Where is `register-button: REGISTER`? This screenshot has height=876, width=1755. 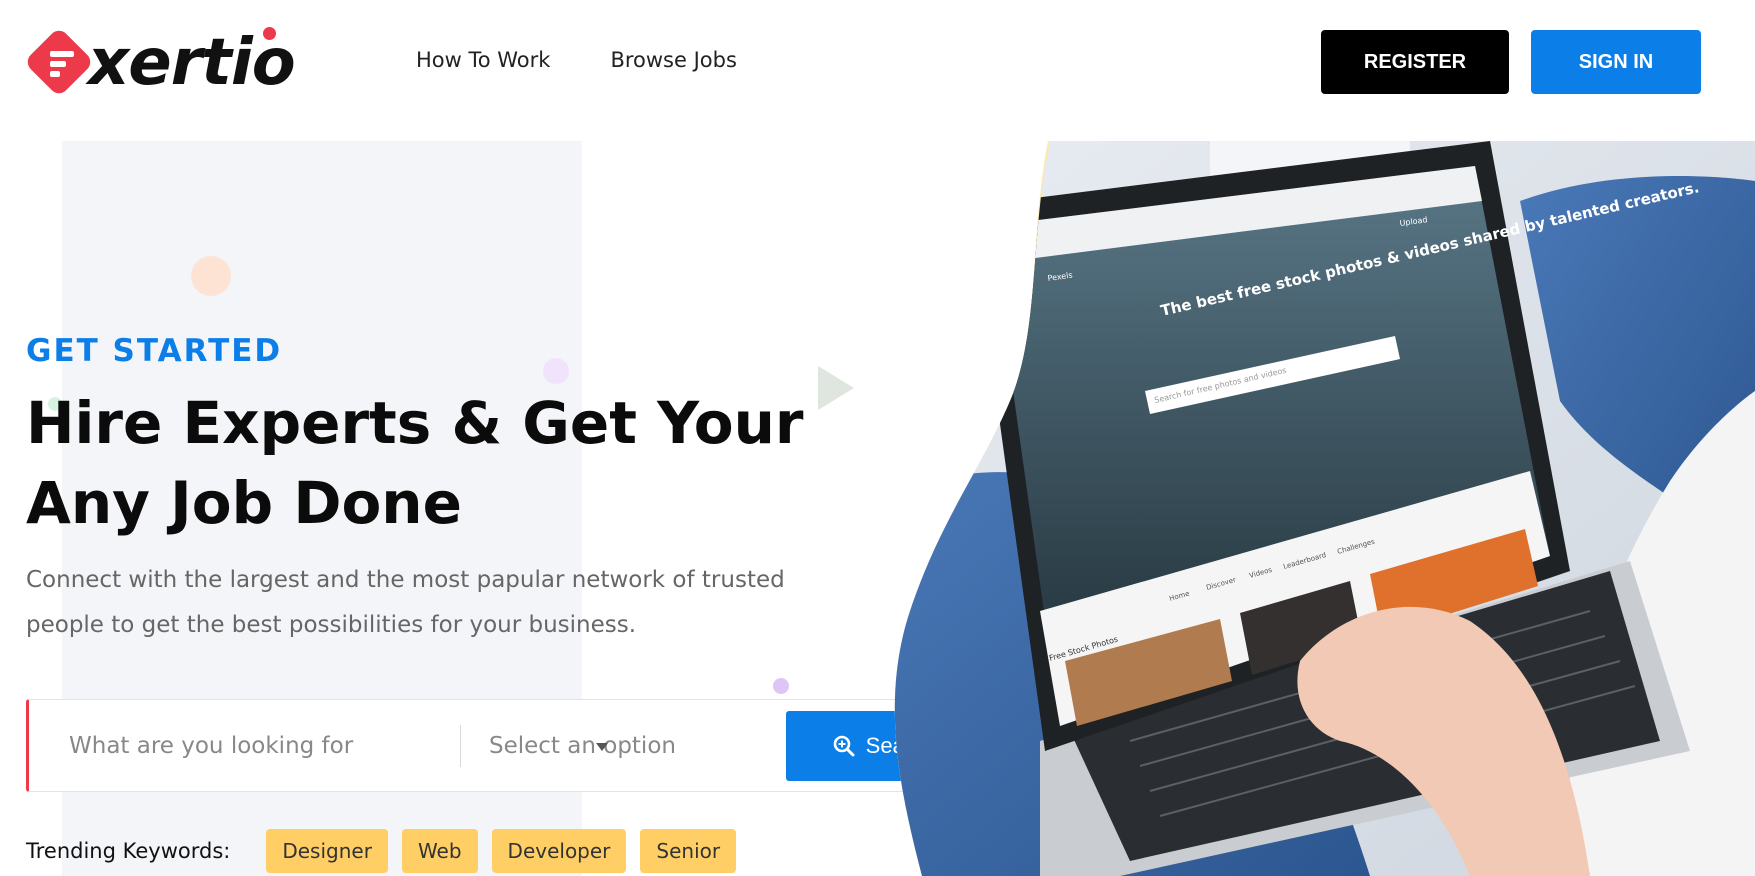 register-button: REGISTER is located at coordinates (1415, 62).